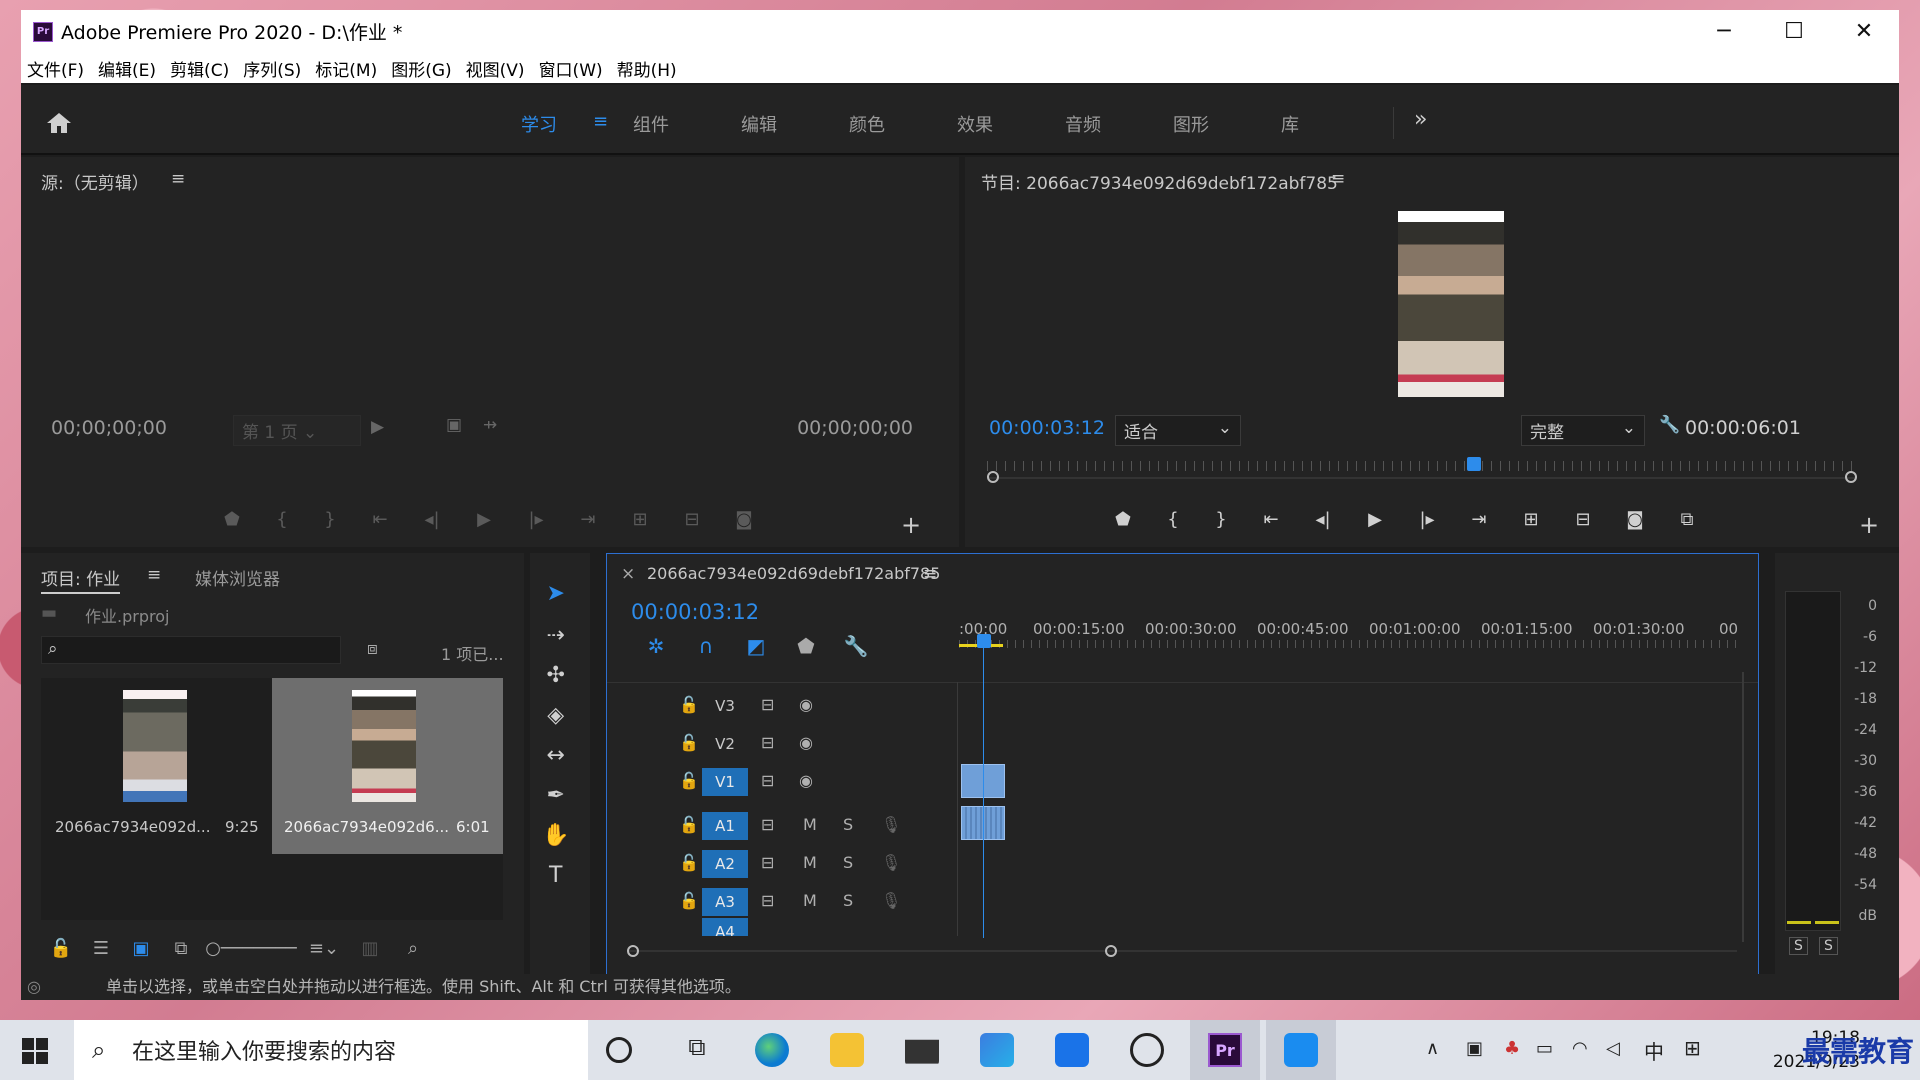  I want to click on wifi-icon: ◠, so click(1580, 1048).